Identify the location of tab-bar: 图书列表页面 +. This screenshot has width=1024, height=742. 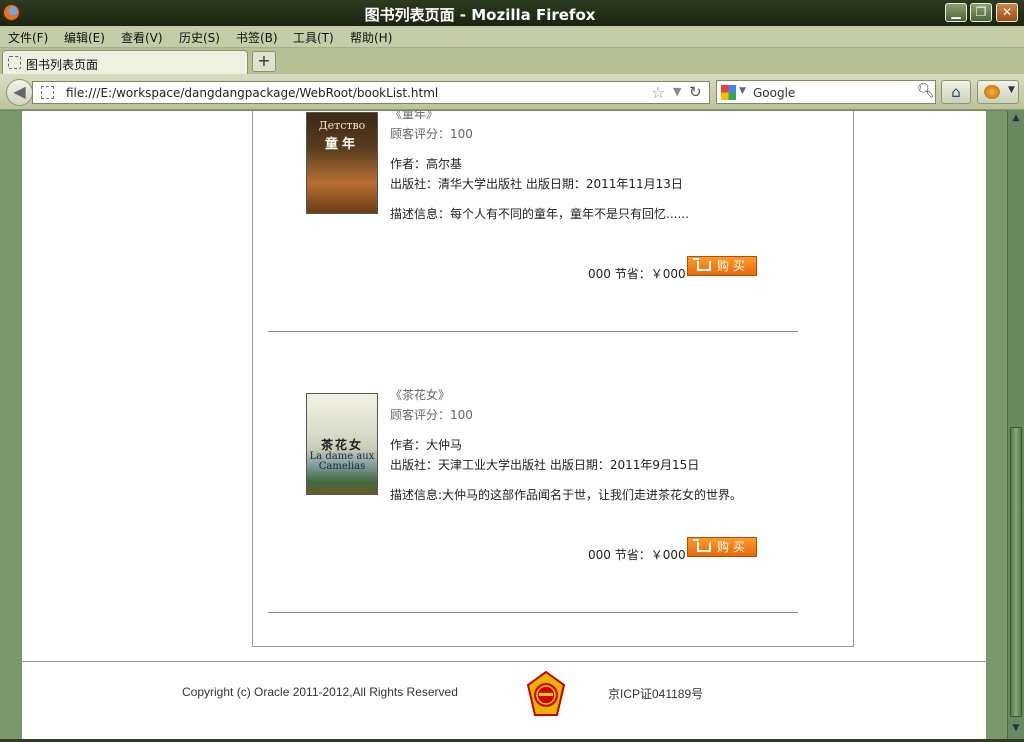
(512, 61).